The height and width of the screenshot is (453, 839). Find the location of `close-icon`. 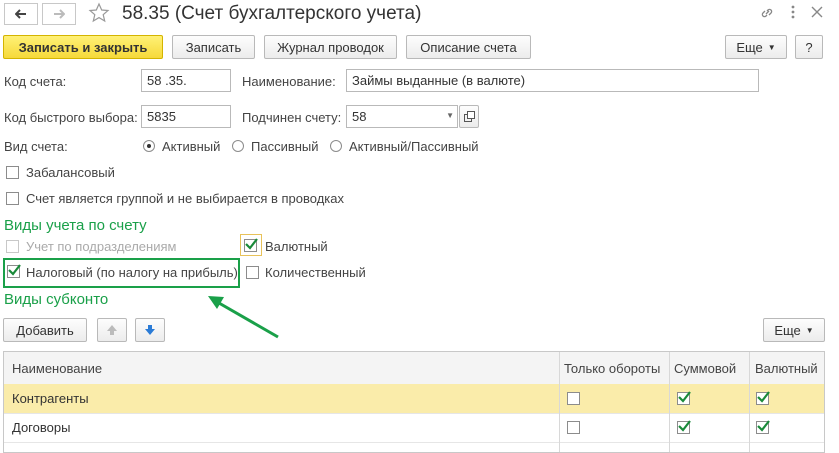

close-icon is located at coordinates (817, 12).